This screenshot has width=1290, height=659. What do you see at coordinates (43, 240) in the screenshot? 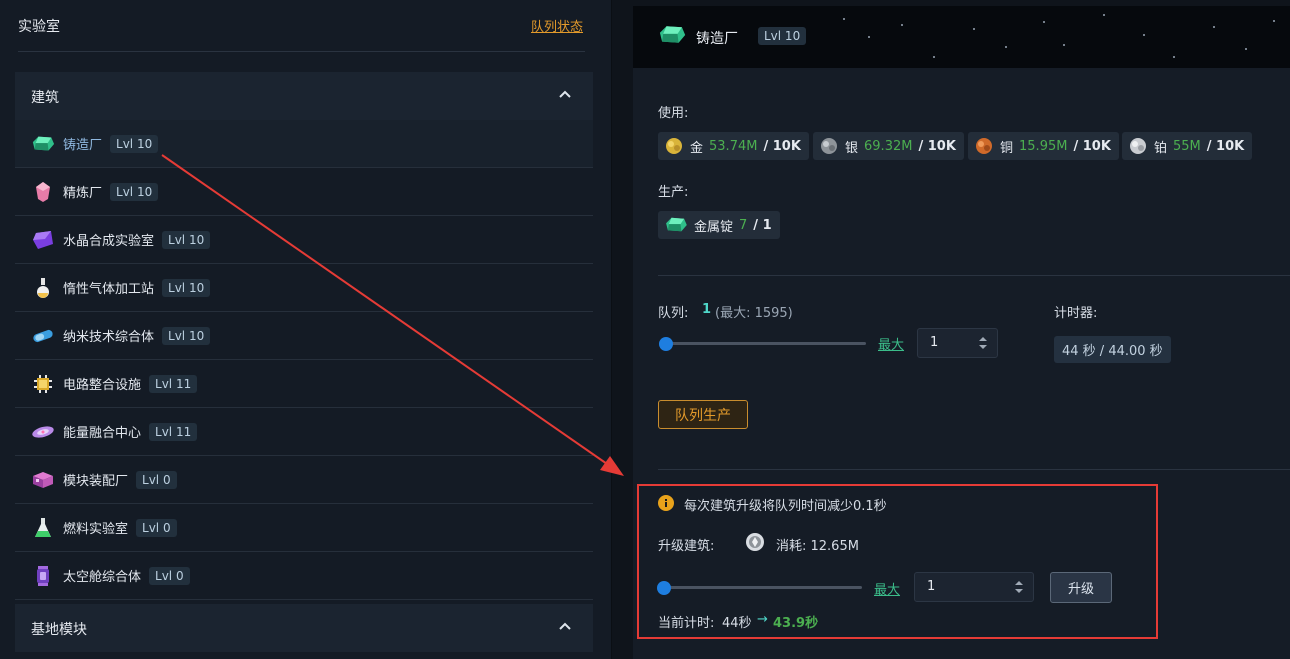
I see `purple-crystal-icon` at bounding box center [43, 240].